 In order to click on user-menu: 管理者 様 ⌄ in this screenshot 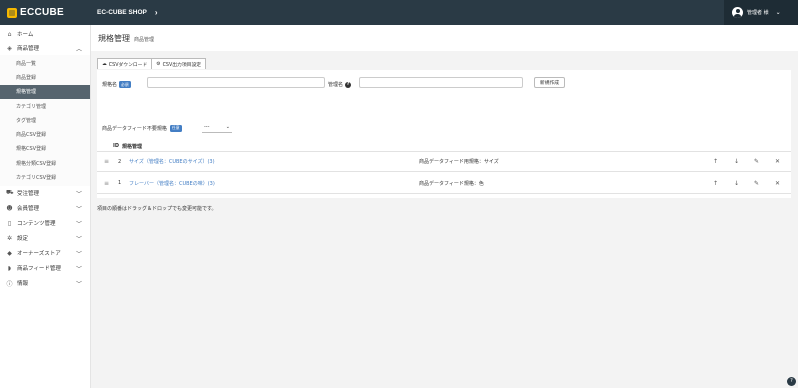, I will do `click(761, 12)`.